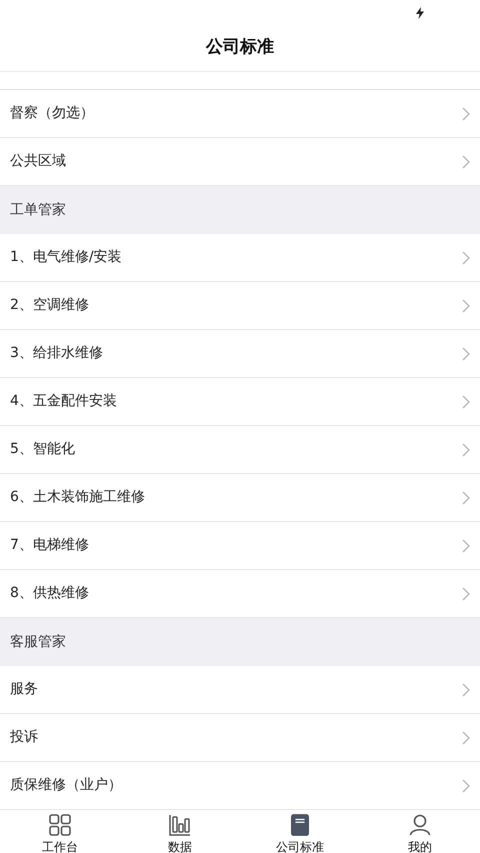 The height and width of the screenshot is (853, 480). Describe the element at coordinates (240, 498) in the screenshot. I see `list-item: 6、土木装饰施工维修` at that location.